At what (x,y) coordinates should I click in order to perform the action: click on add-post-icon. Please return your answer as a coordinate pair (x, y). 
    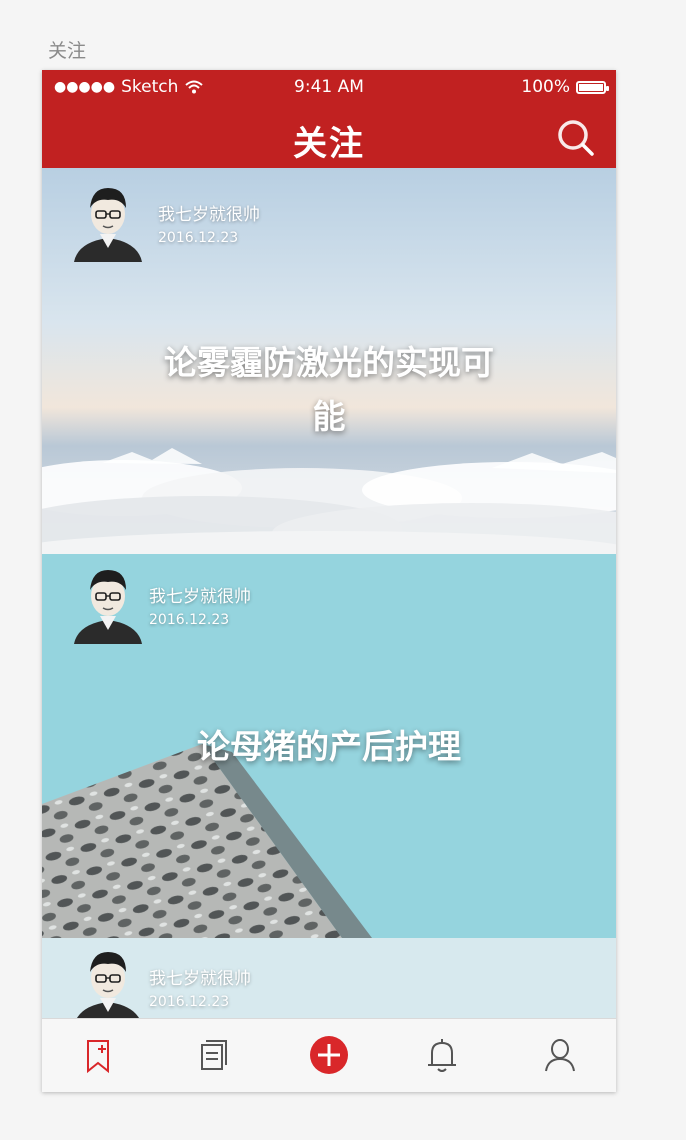
    Looking at the image, I should click on (329, 1055).